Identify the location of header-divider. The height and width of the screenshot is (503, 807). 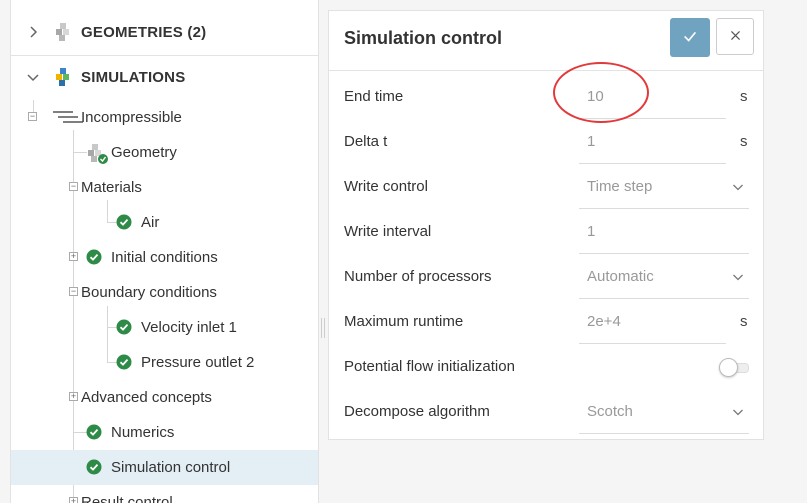
(546, 70).